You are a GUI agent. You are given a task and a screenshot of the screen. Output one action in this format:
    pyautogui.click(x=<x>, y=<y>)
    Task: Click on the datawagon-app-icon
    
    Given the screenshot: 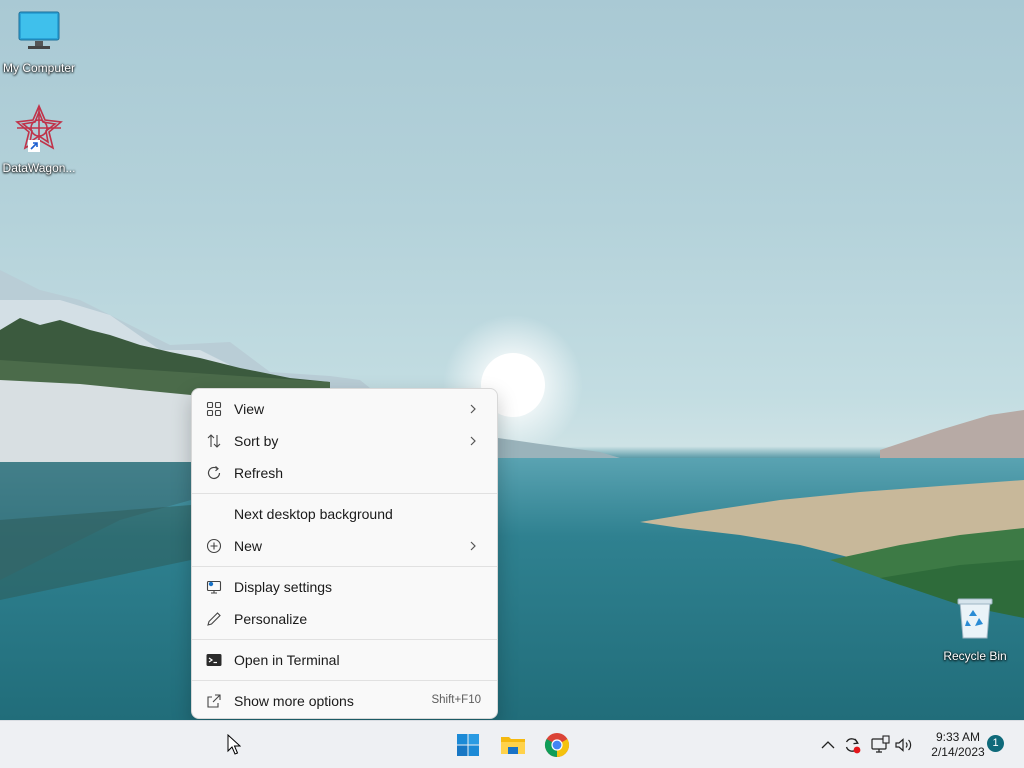 What is the action you would take?
    pyautogui.click(x=39, y=127)
    